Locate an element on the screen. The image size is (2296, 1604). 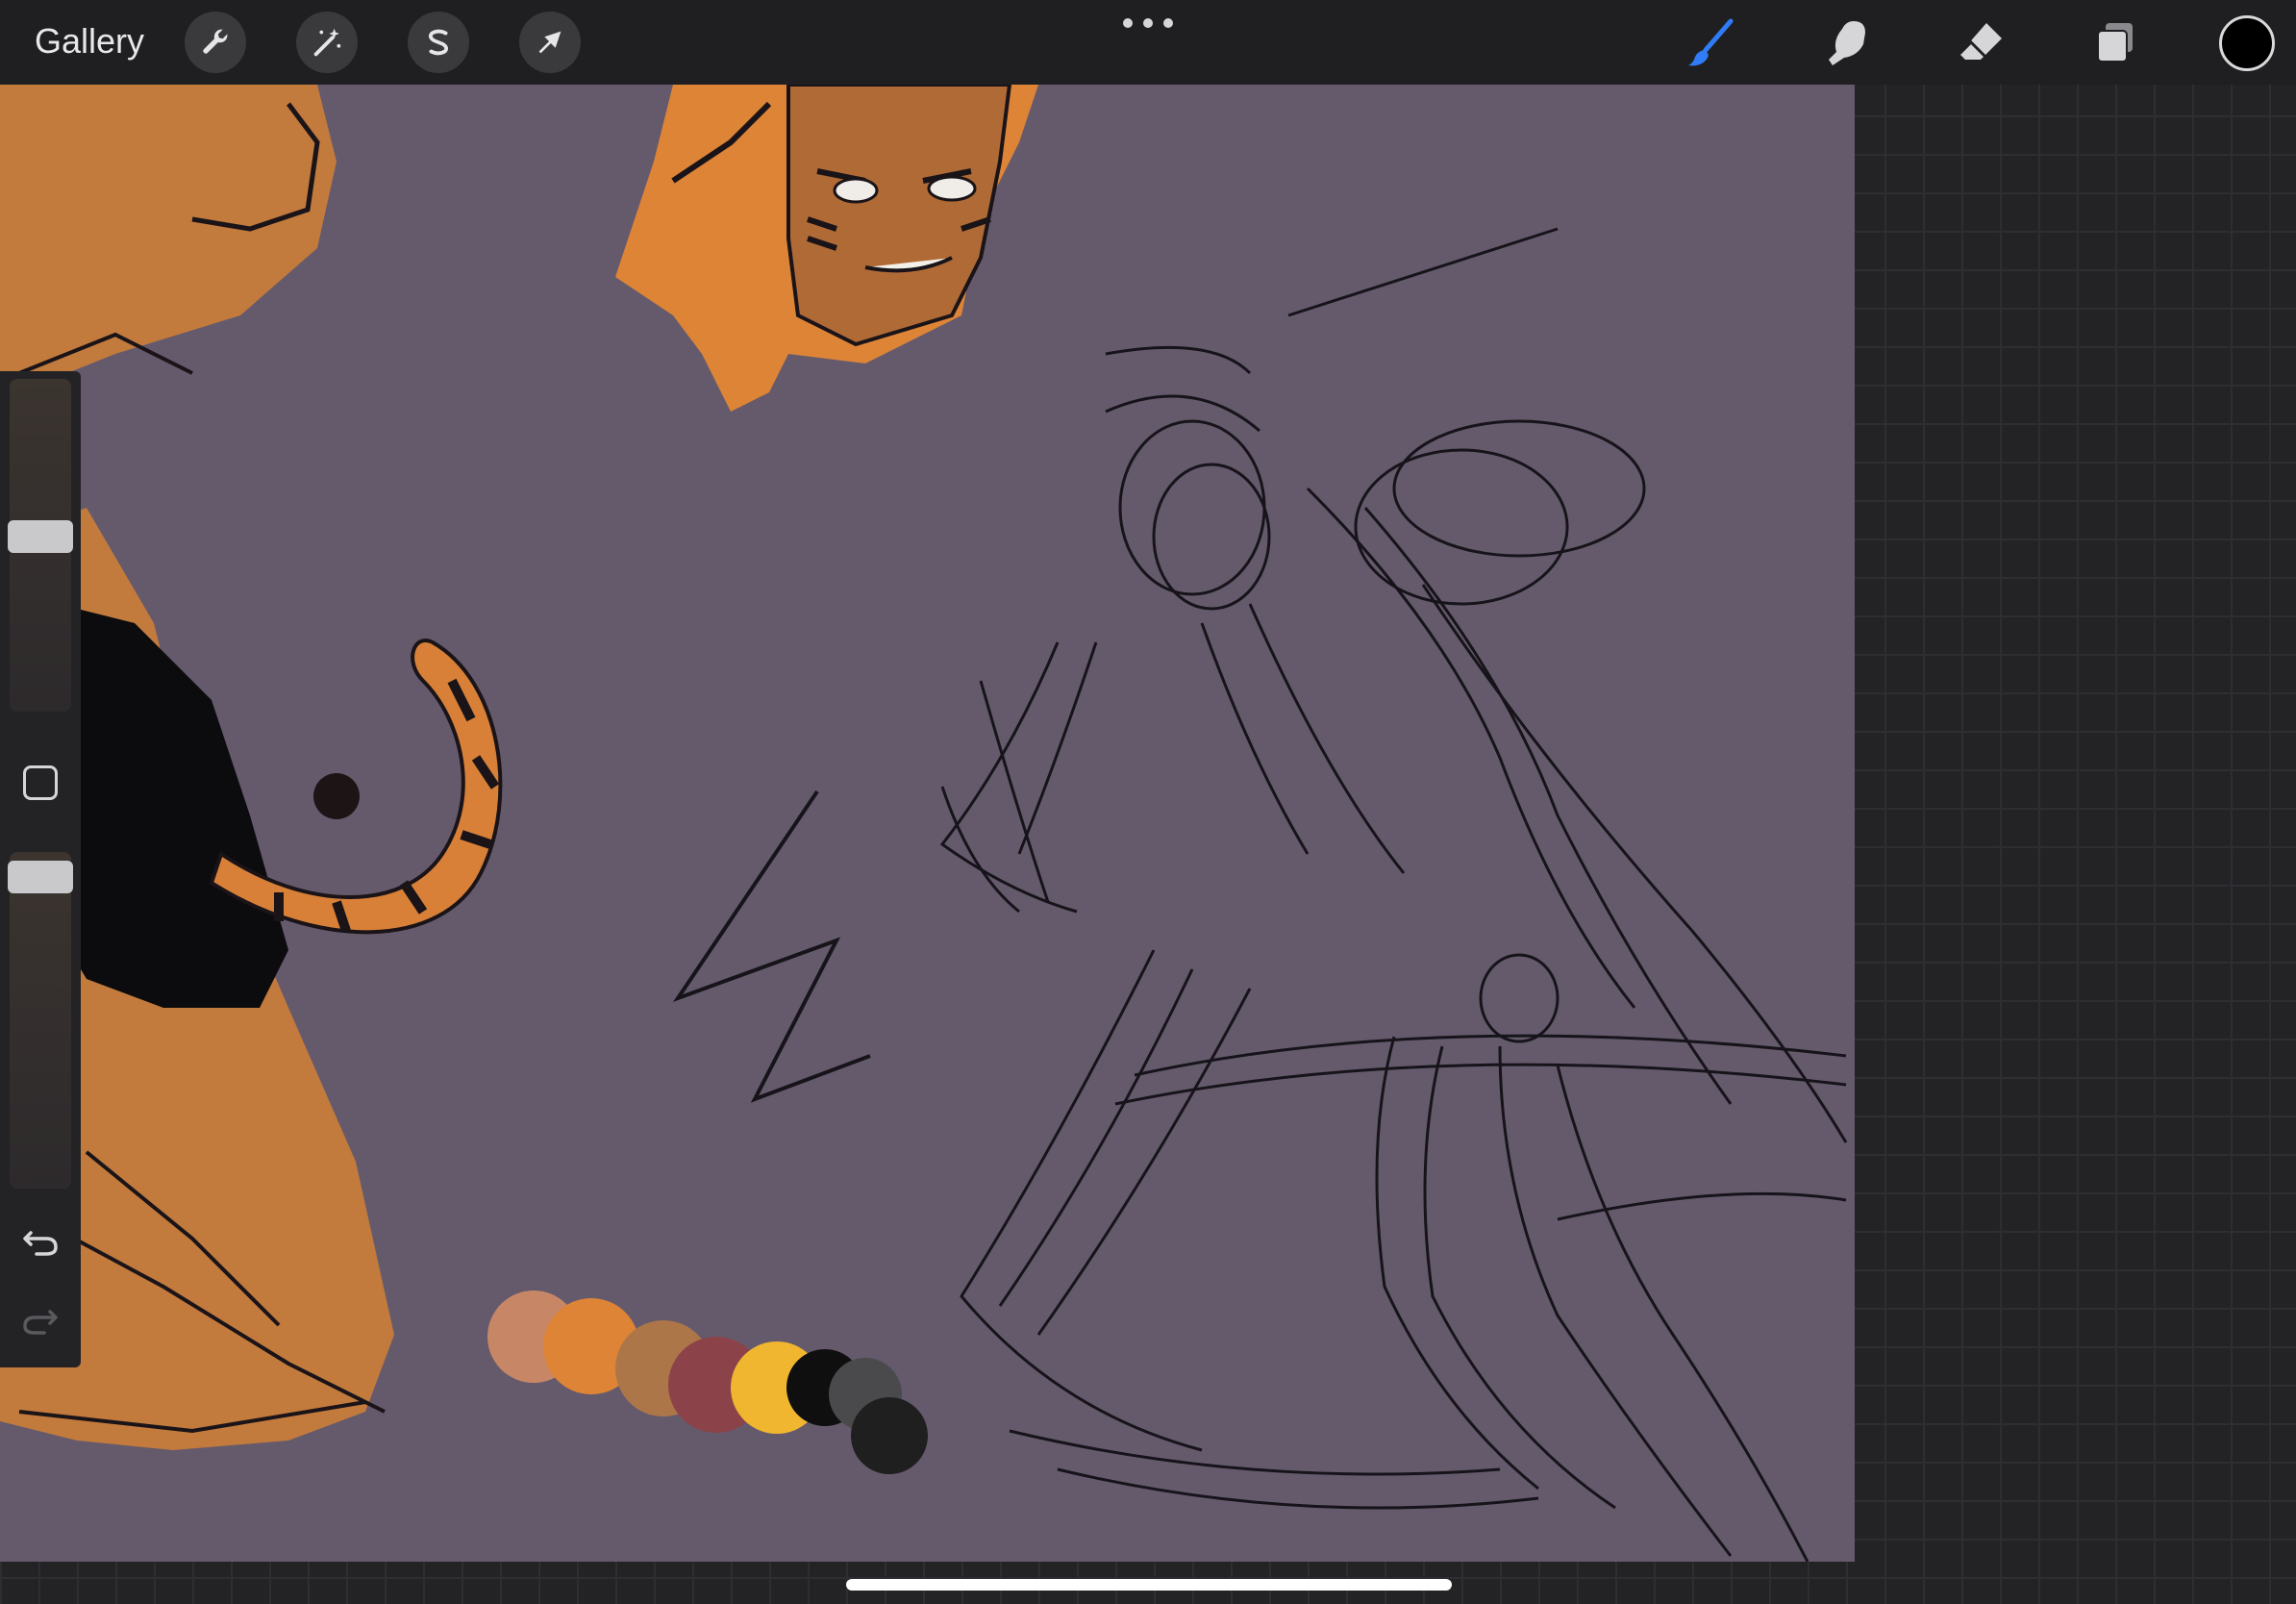
palette-dot is located at coordinates (889, 1435).